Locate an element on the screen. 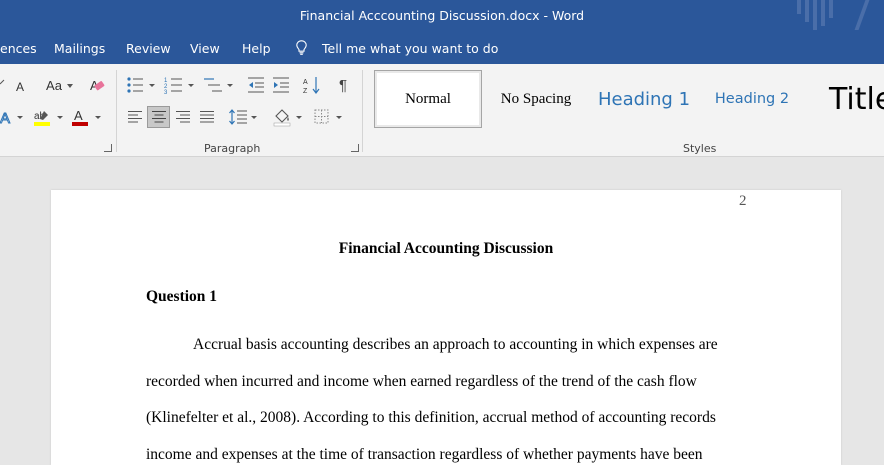 This screenshot has height=465, width=884. change-case-button: Aa is located at coordinates (58, 85).